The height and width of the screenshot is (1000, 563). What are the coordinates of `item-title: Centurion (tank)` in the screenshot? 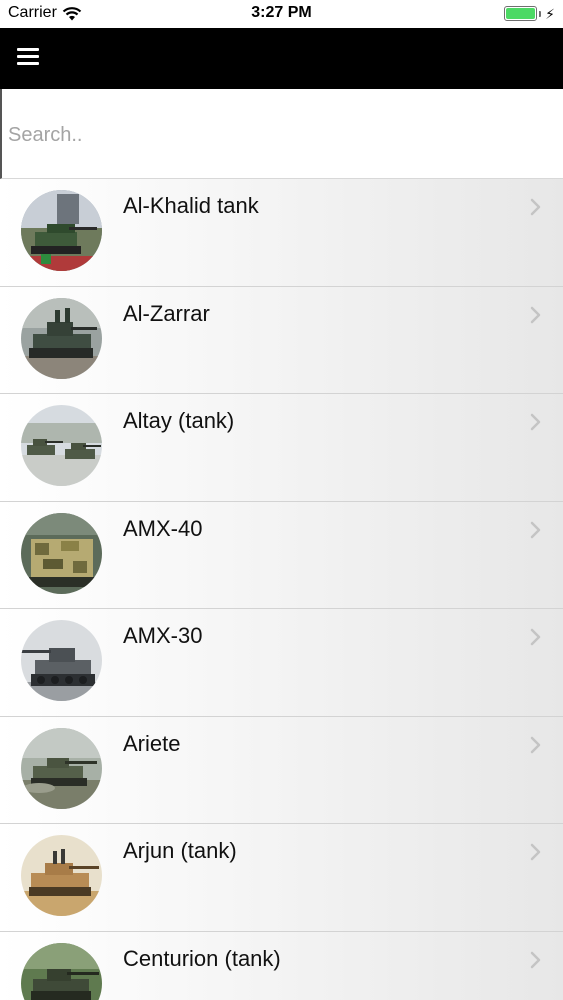 It's located at (202, 958).